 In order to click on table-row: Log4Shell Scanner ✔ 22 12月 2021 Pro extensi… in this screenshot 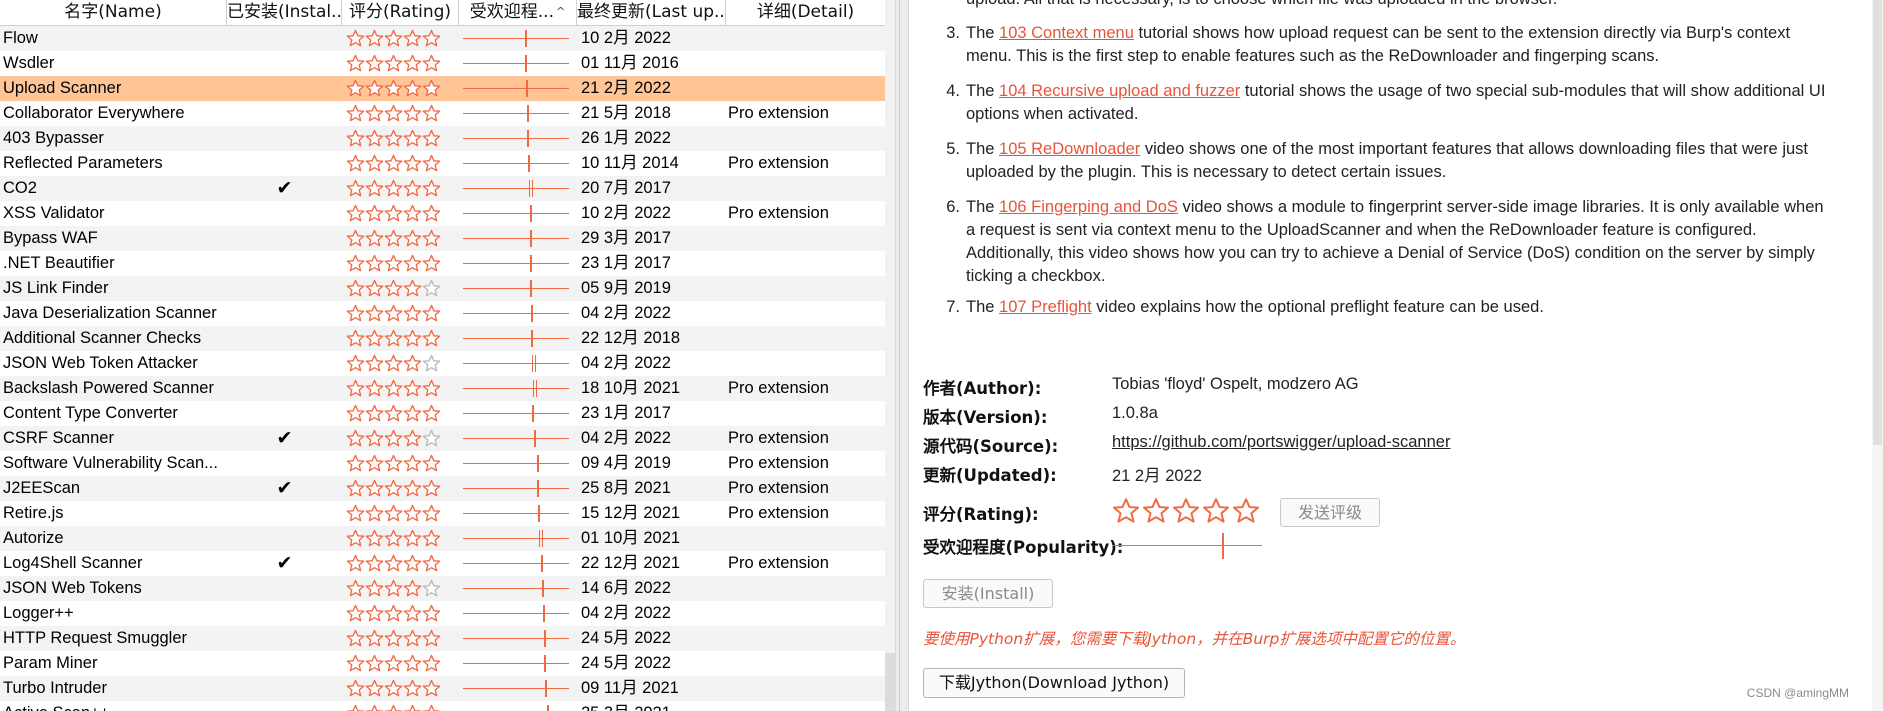, I will do `click(442, 563)`.